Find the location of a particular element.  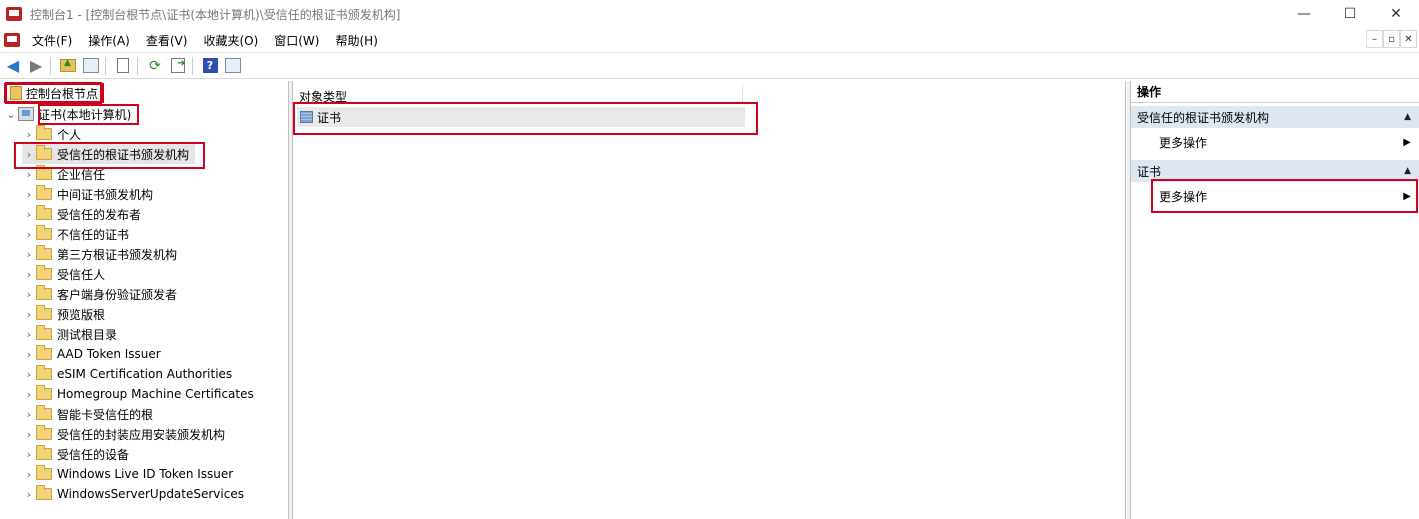

tree-node-store: › 测试根目录 is located at coordinates (72, 334).